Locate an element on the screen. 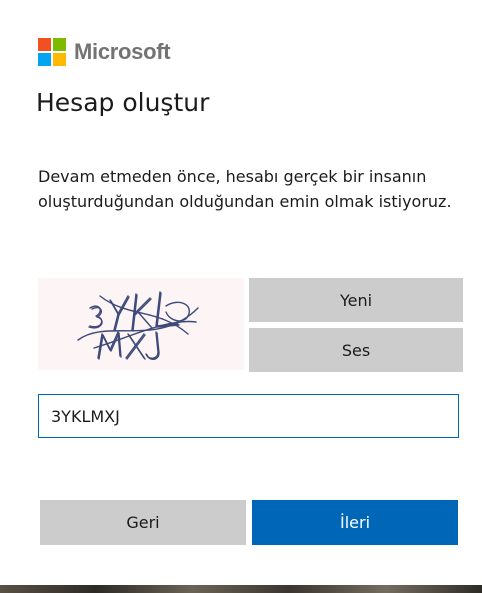 The image size is (482, 593). logo-square-green is located at coordinates (59, 44).